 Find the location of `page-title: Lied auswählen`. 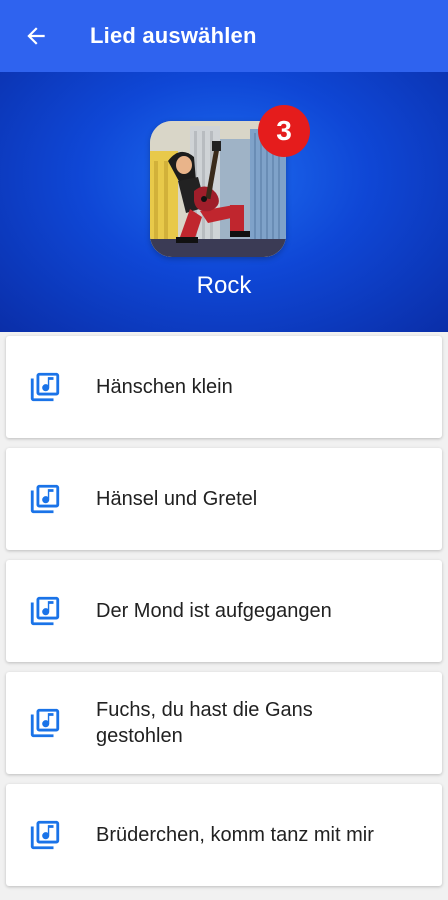

page-title: Lied auswählen is located at coordinates (173, 35).